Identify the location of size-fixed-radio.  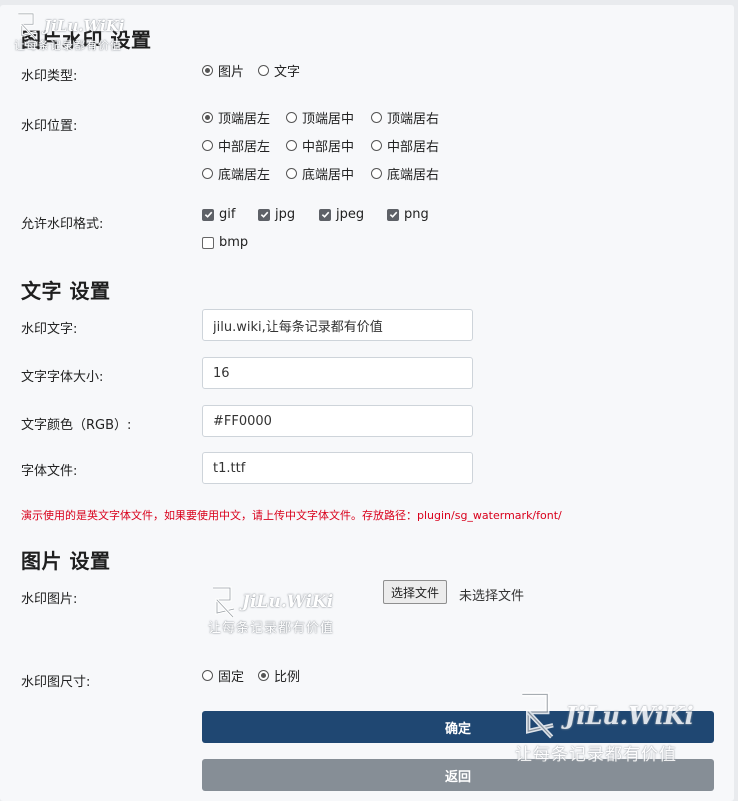
(207, 675).